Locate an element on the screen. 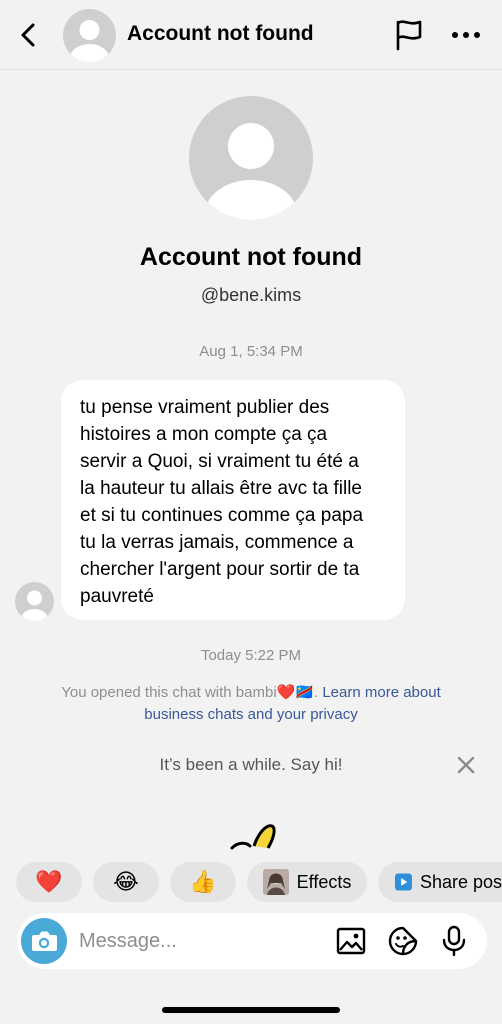 The width and height of the screenshot is (502, 1024). chevron-left-icon is located at coordinates (28, 35).